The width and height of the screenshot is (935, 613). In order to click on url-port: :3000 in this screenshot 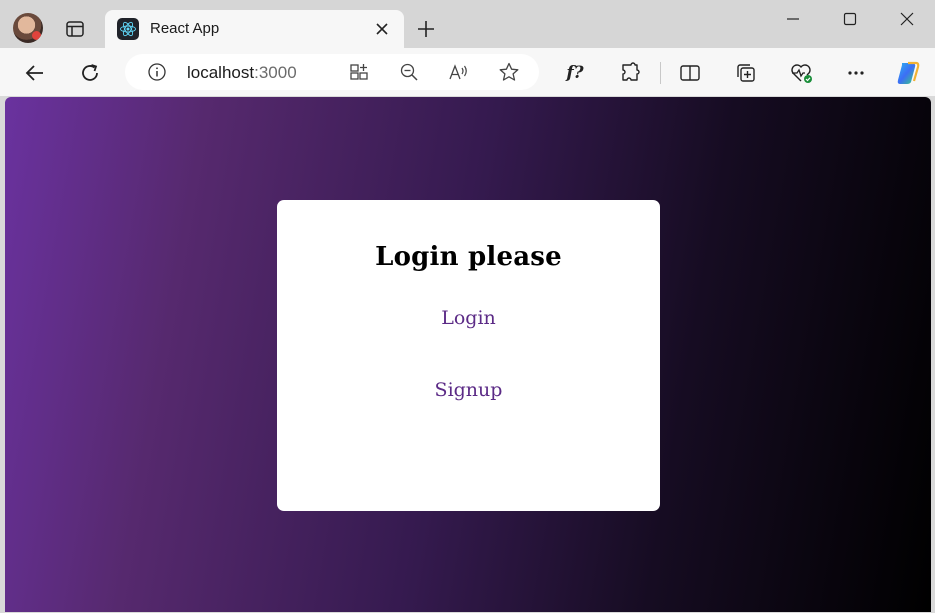, I will do `click(275, 72)`.